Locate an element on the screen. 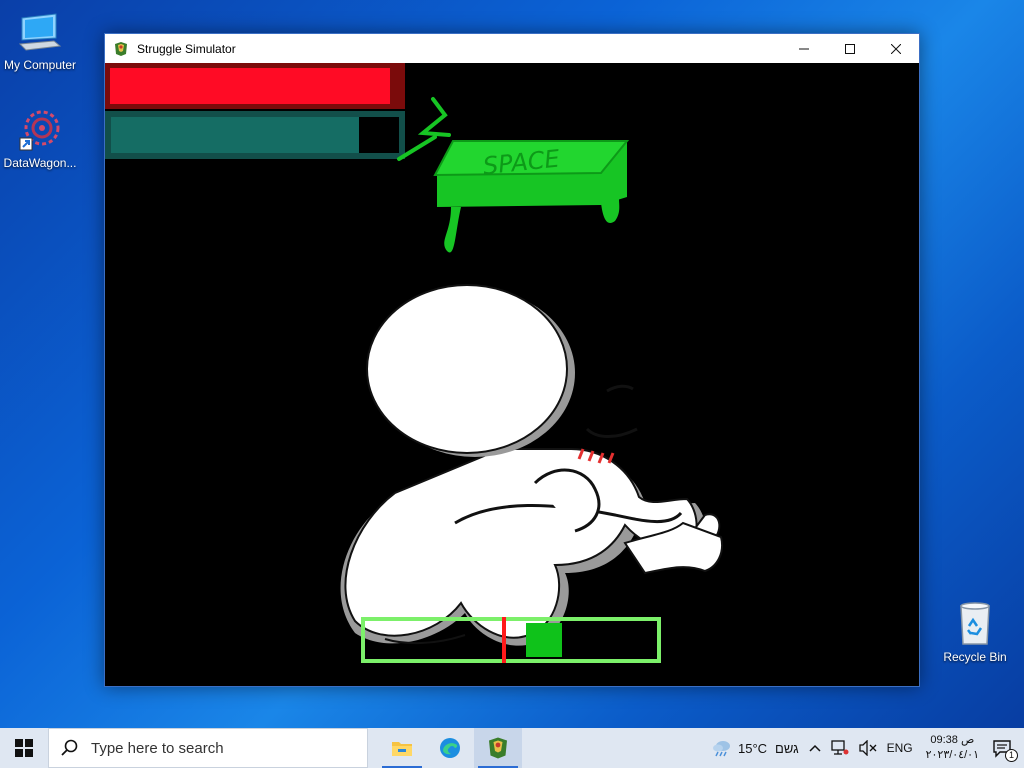 This screenshot has width=1024, height=768. volume-muted-icon is located at coordinates (867, 748).